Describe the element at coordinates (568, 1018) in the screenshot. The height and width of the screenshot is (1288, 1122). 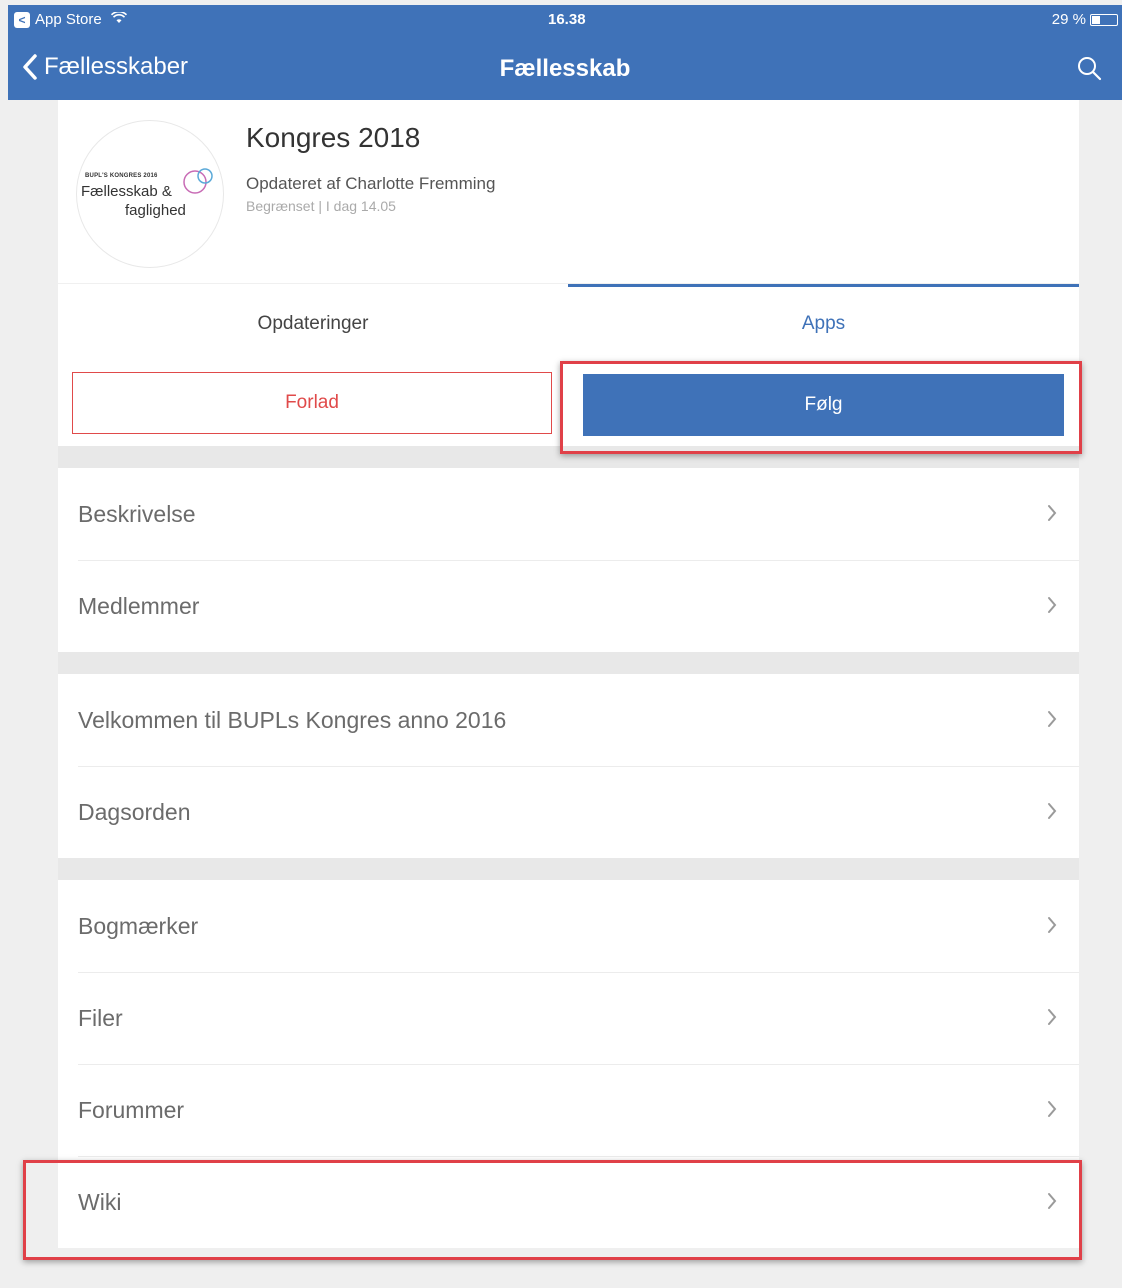
I see `list-item-filer: Filer` at that location.